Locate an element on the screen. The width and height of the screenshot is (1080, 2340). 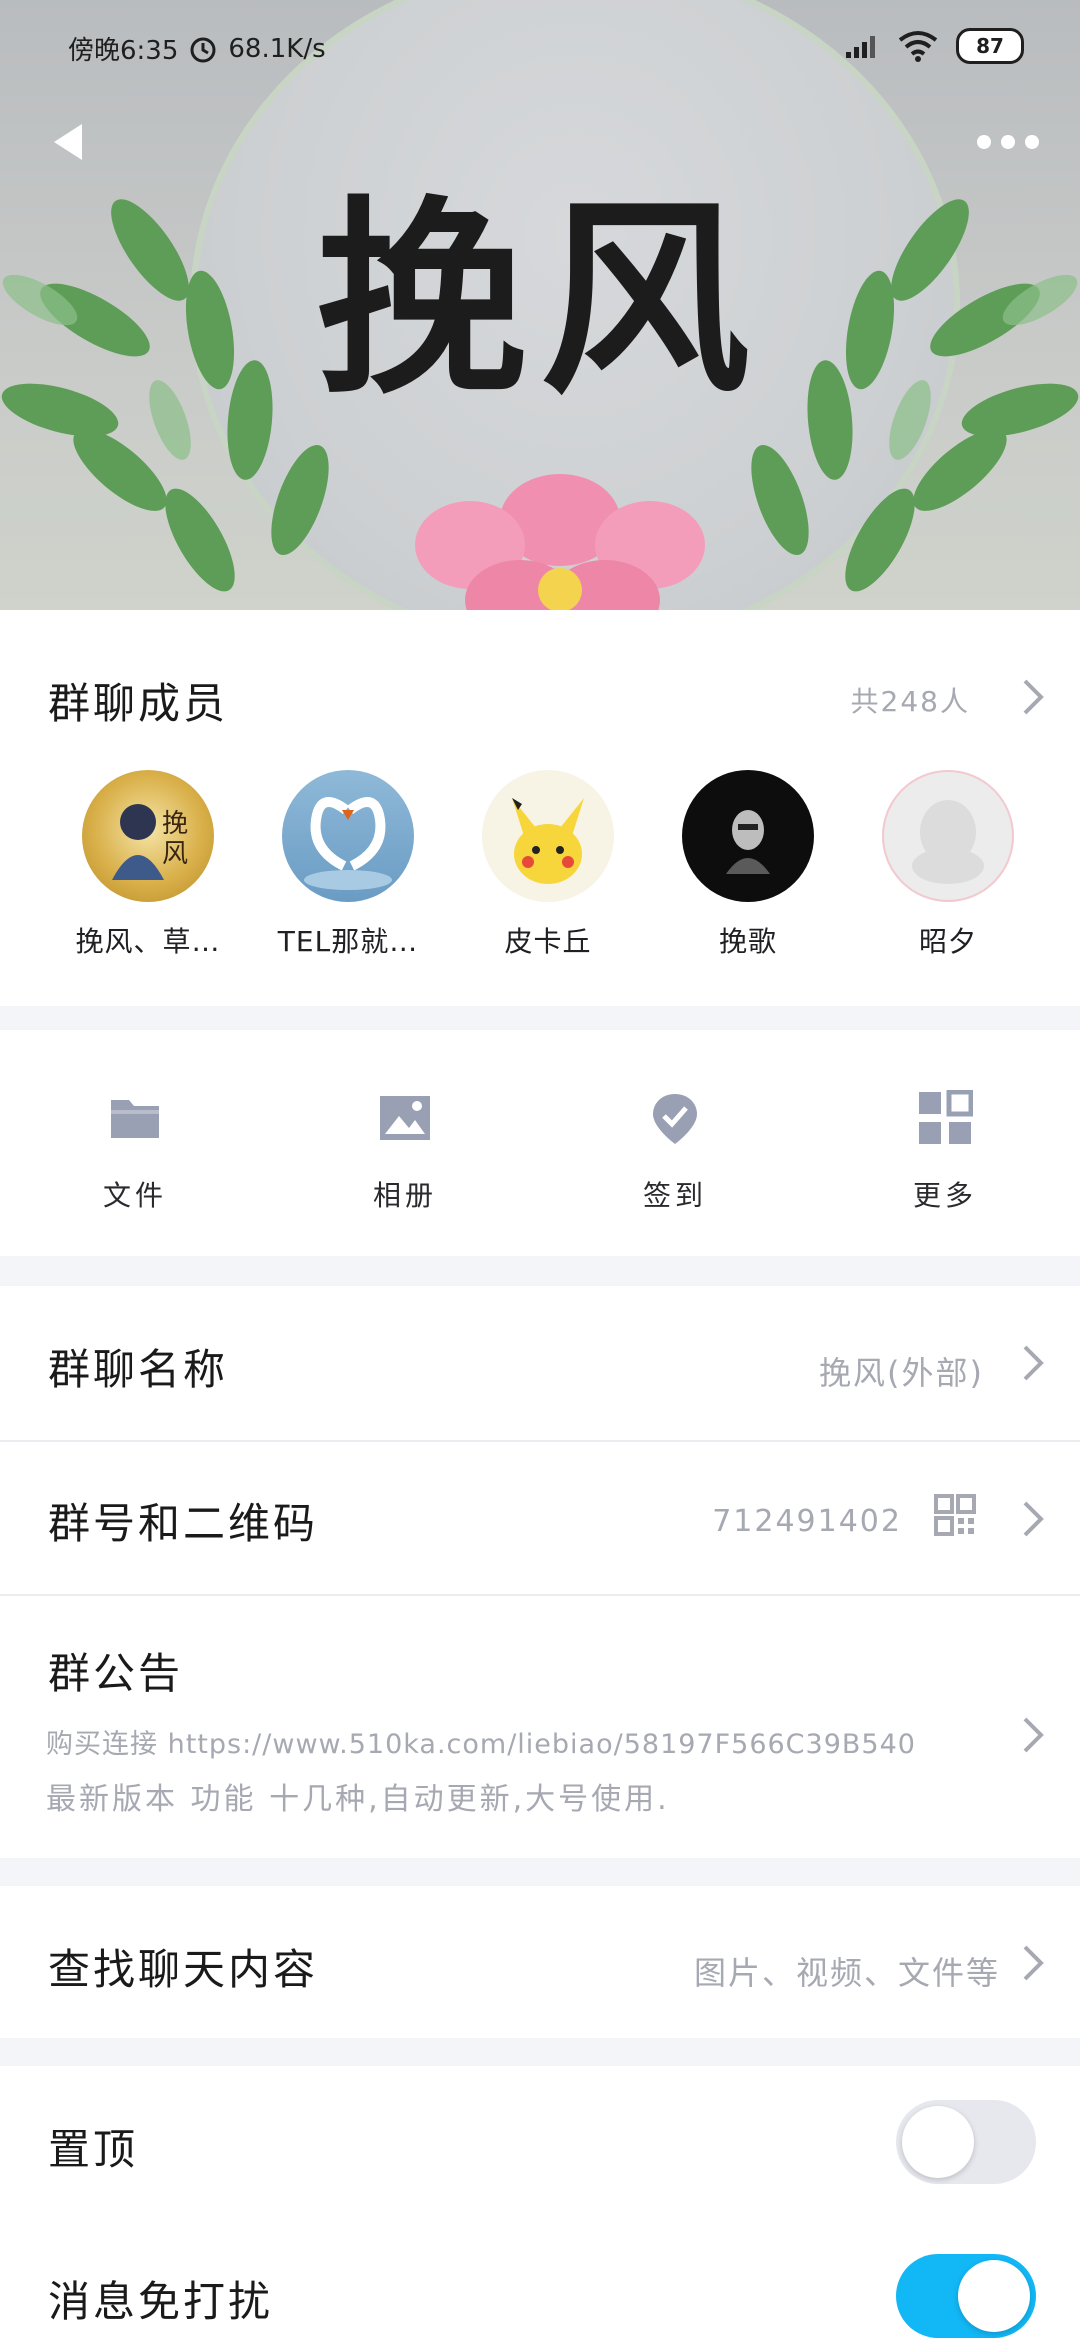
member-list: 挽 风 挽风、草… TEL那就… 皮卡丘 挽歌 昭夕 is located at coordinates (548, 865).